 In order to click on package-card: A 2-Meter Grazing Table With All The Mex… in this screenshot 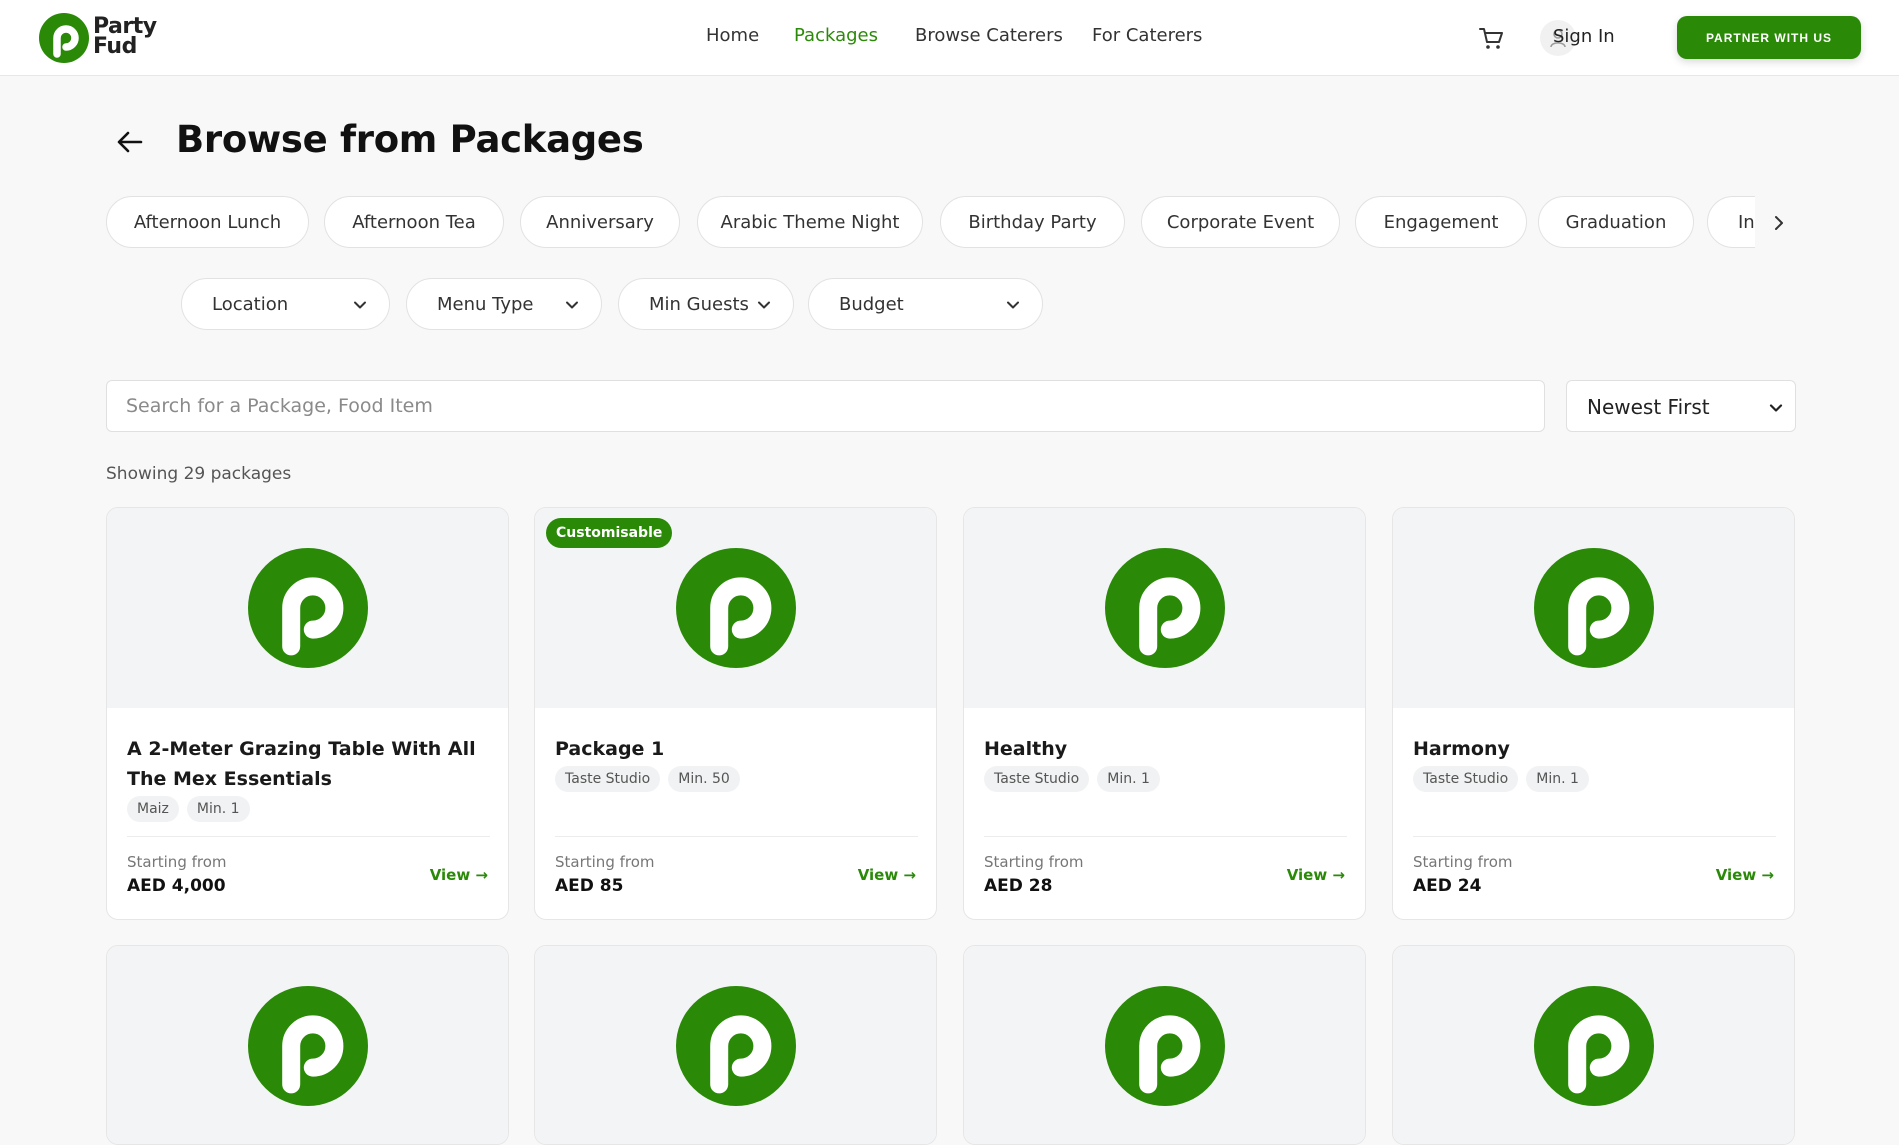, I will do `click(307, 713)`.